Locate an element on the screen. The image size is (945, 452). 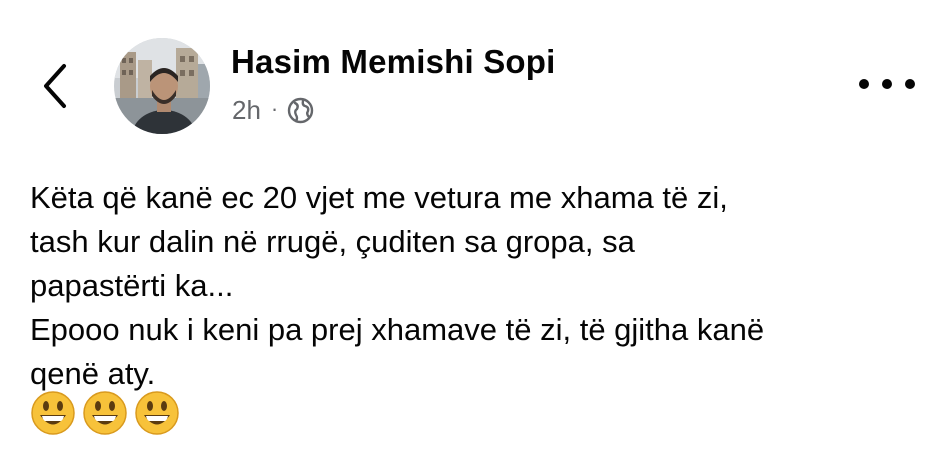
post-meta: 2h · is located at coordinates (273, 110).